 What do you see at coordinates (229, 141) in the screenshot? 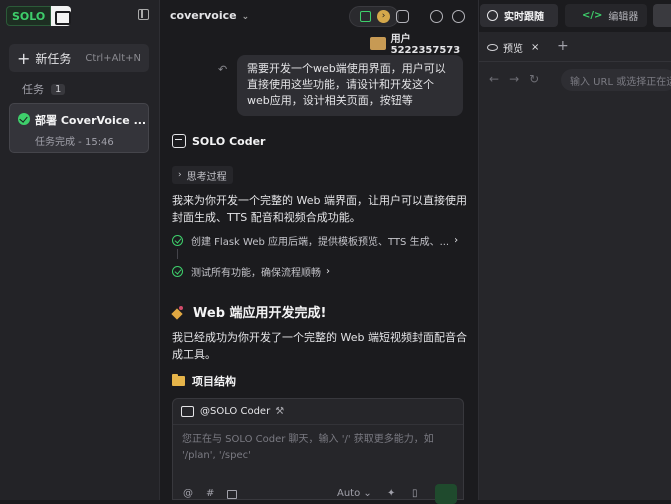
I see `agent-name: SOLO Coder` at bounding box center [229, 141].